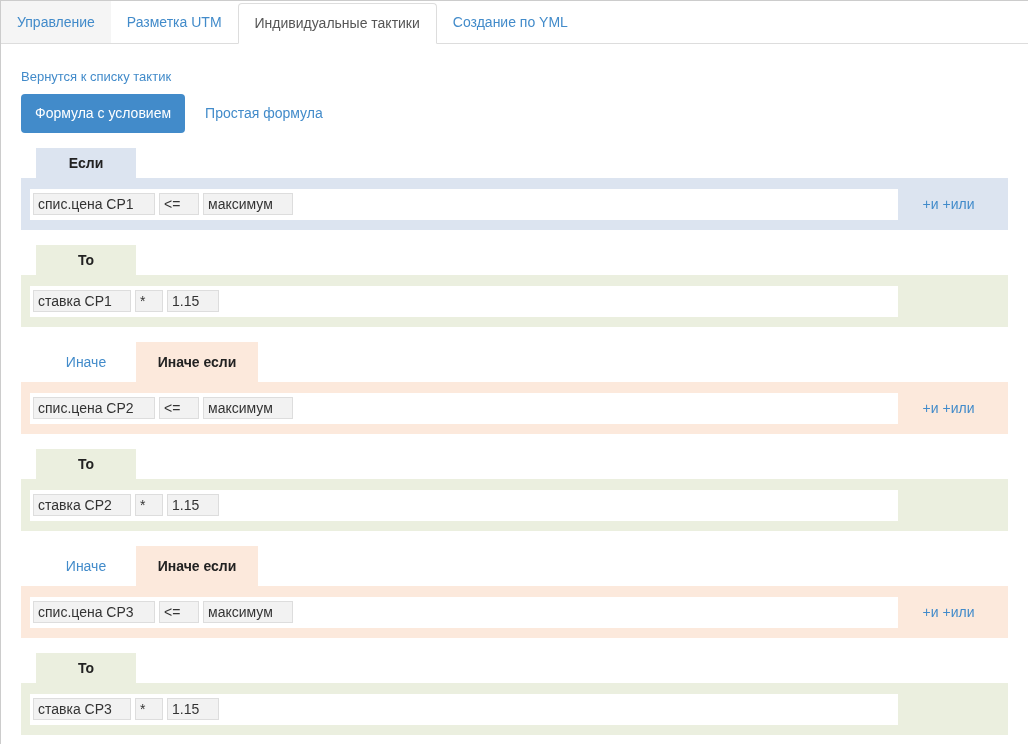 The height and width of the screenshot is (744, 1028). What do you see at coordinates (96, 76) in the screenshot?
I see `back-link: Вернутся к списку тактик` at bounding box center [96, 76].